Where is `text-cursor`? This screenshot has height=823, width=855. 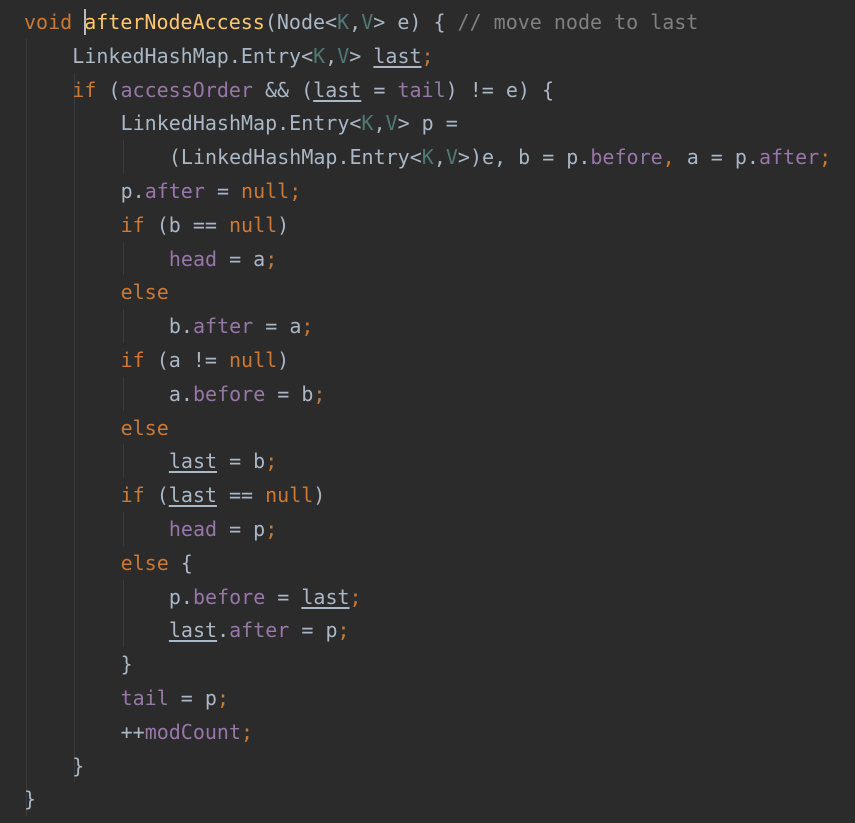 text-cursor is located at coordinates (85, 22).